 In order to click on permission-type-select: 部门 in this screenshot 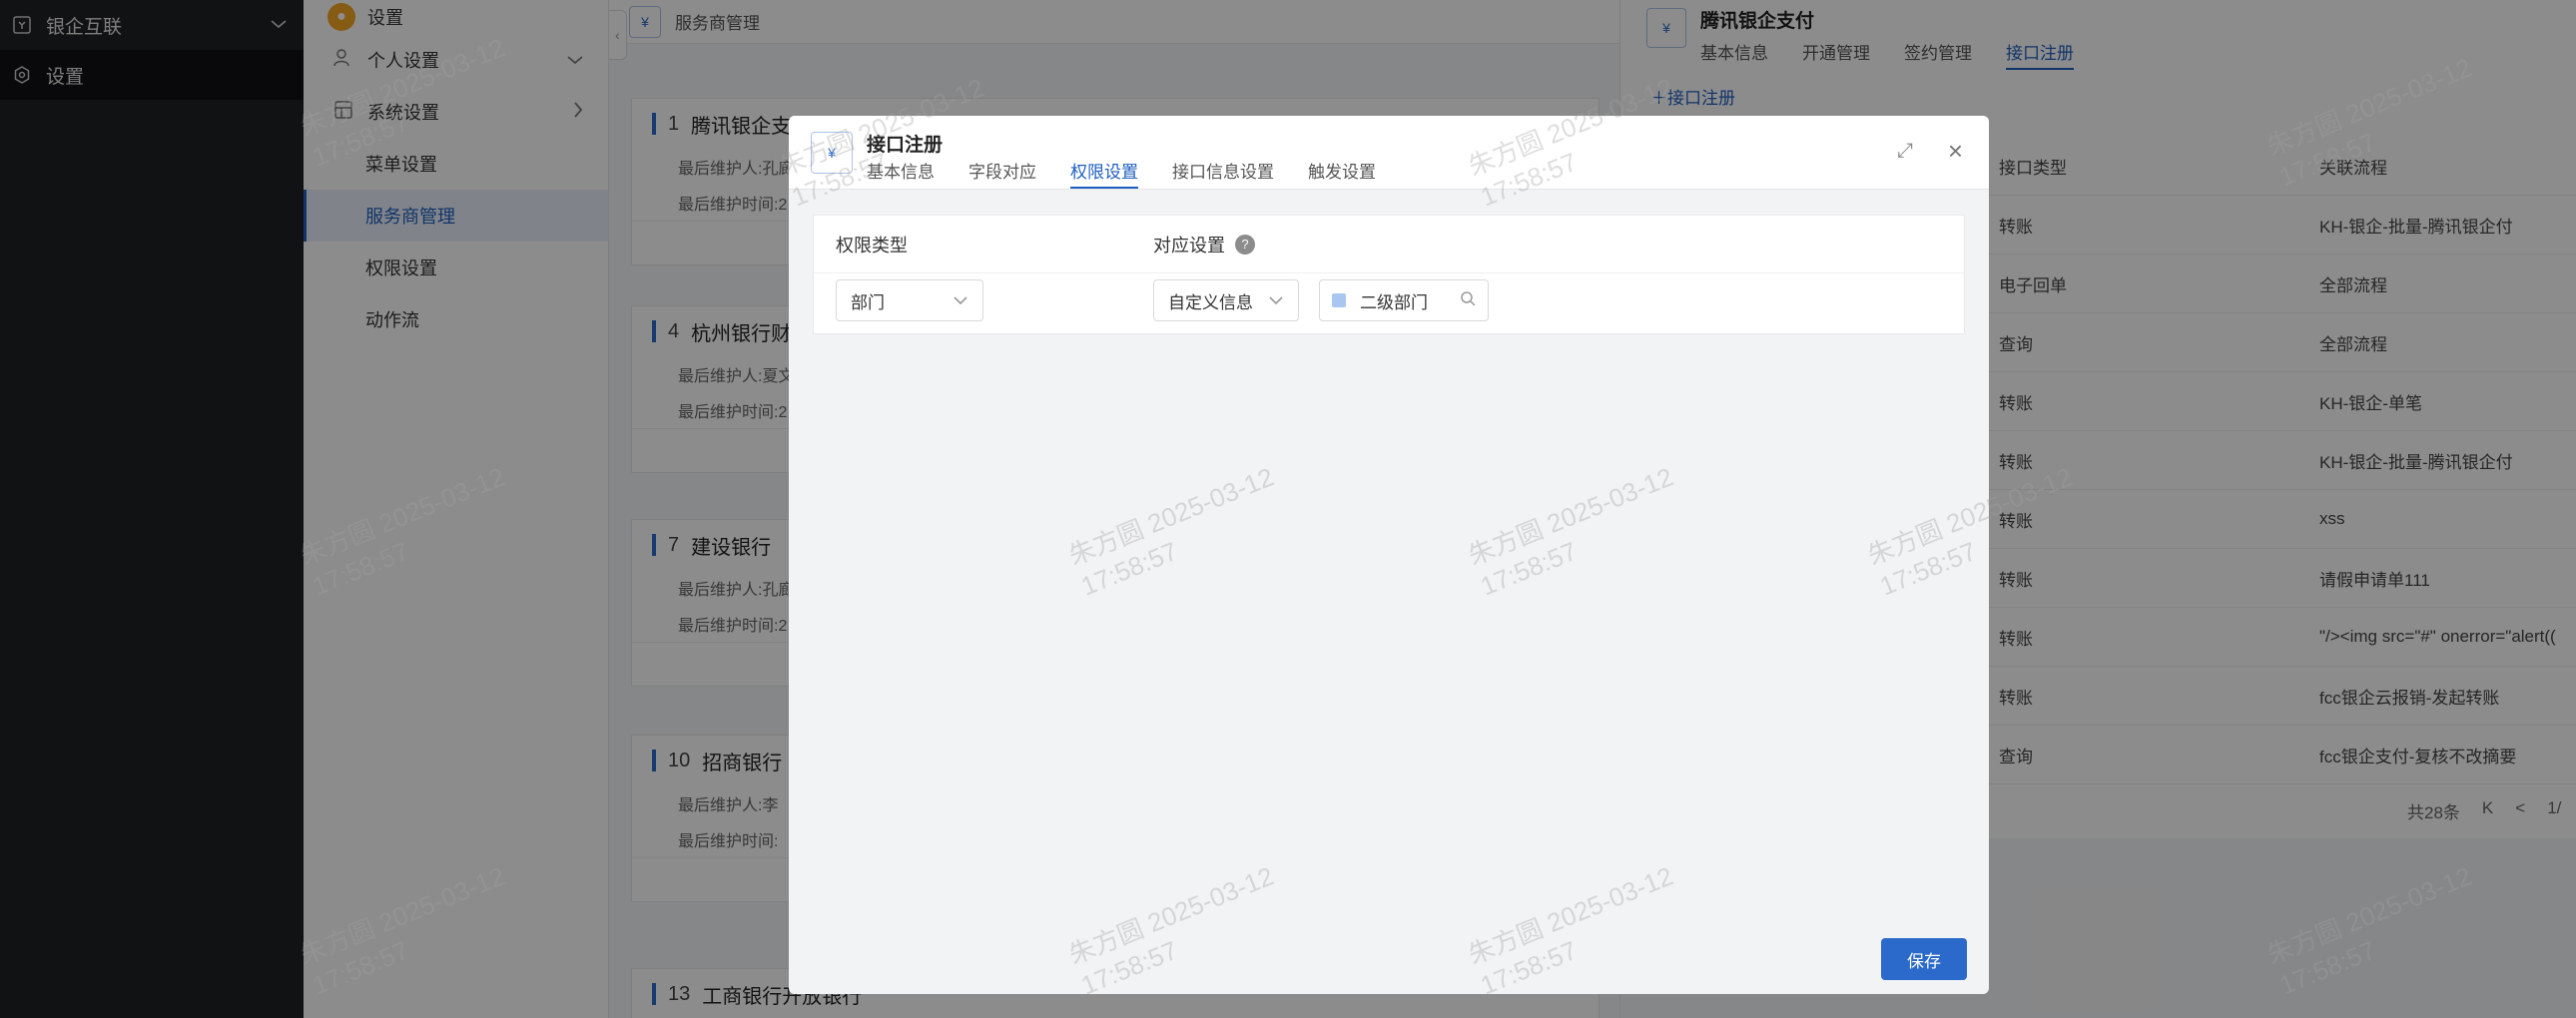, I will do `click(909, 300)`.